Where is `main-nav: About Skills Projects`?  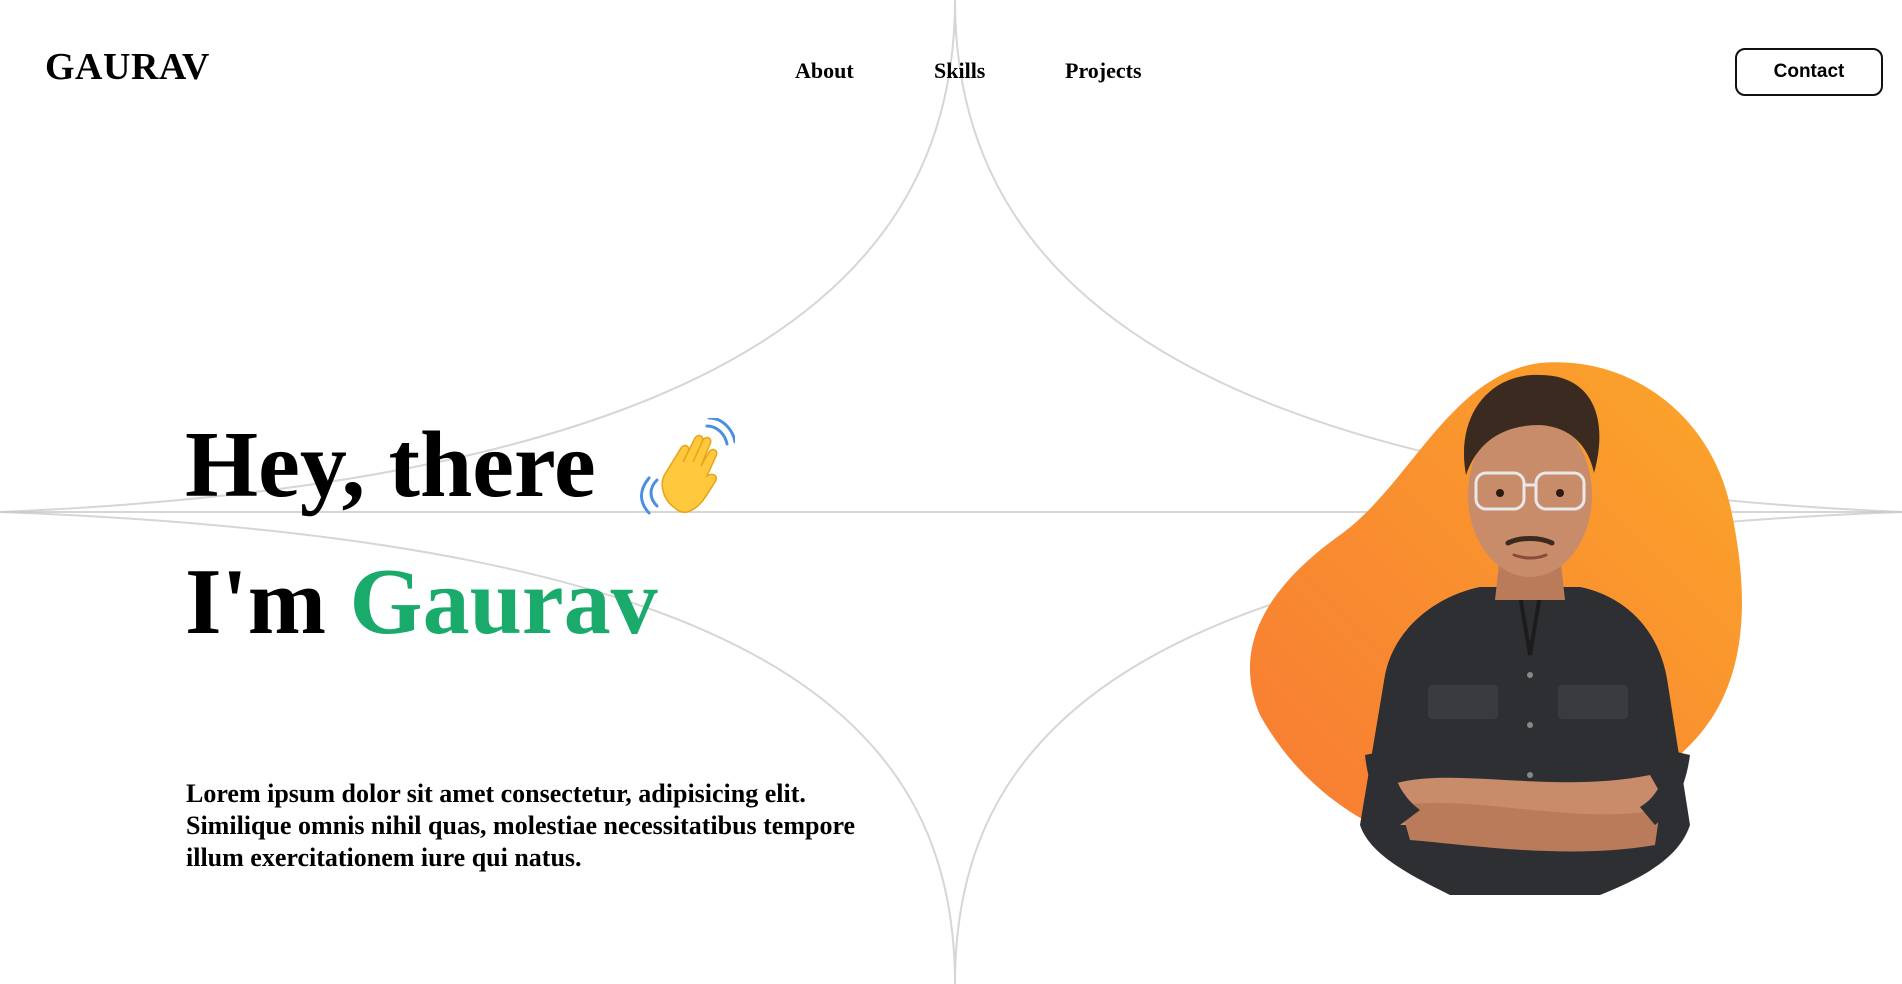
main-nav: About Skills Projects is located at coordinates (951, 75).